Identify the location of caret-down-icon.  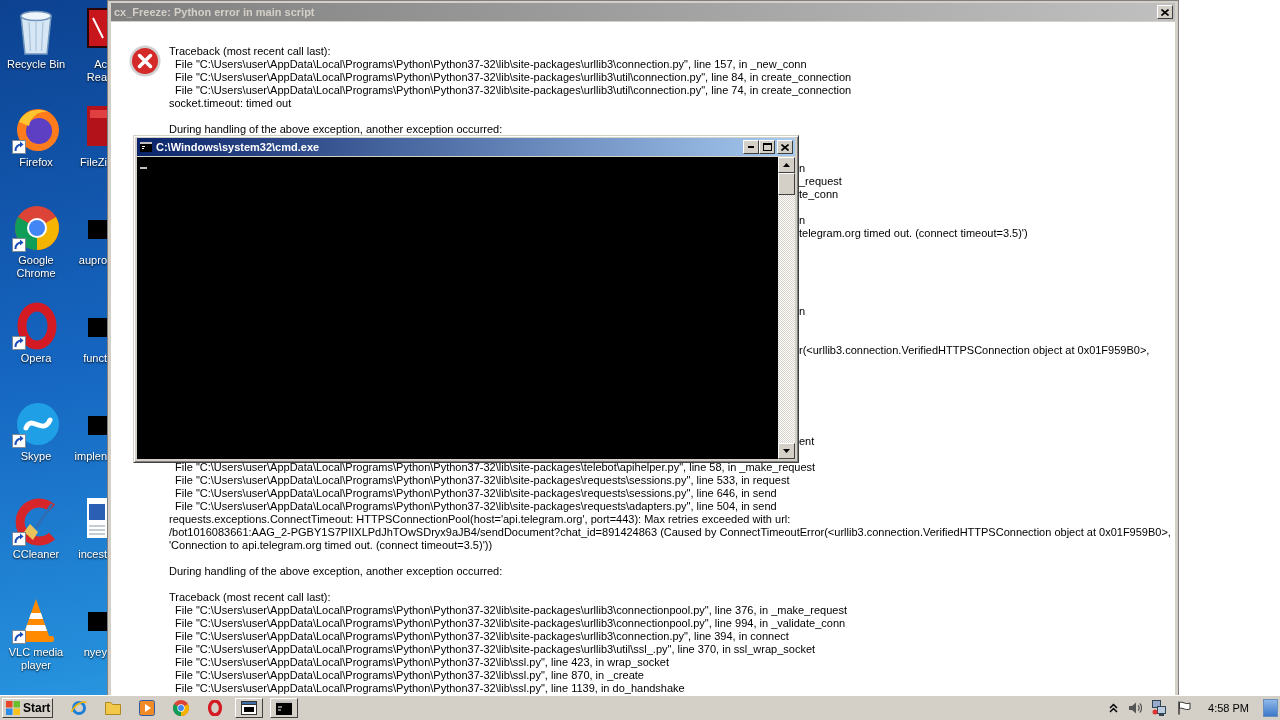
(786, 451).